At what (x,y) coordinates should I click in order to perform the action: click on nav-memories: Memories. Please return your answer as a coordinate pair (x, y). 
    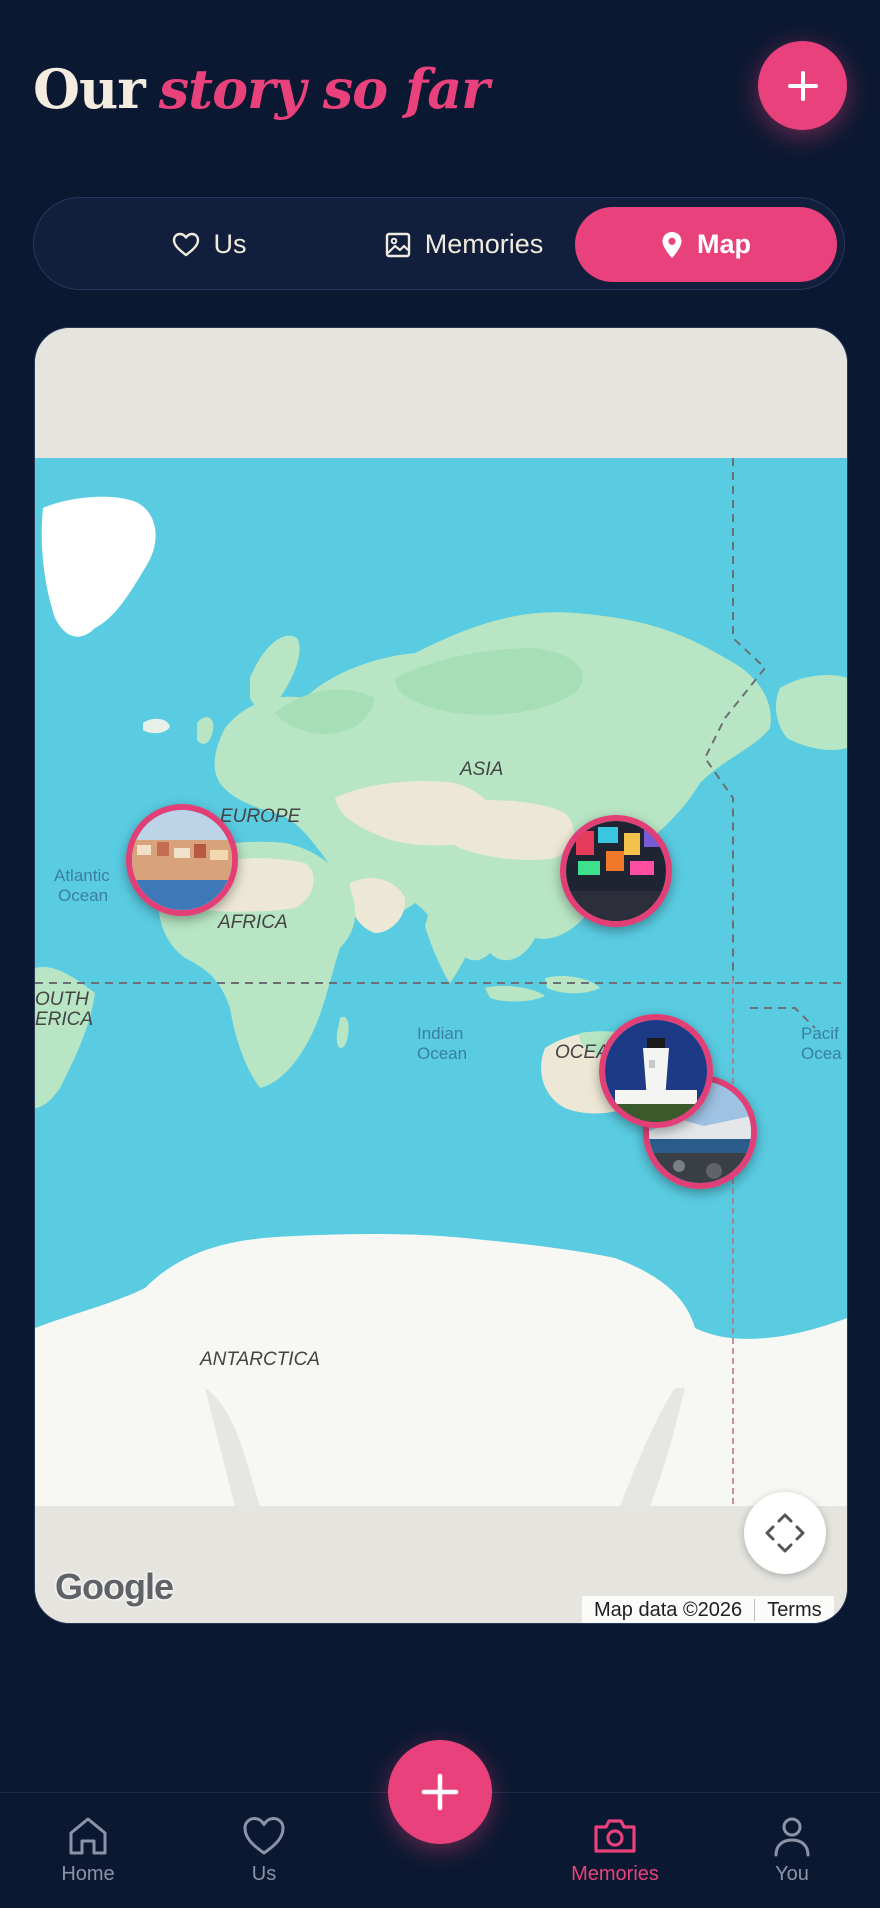
    Looking at the image, I should click on (615, 1850).